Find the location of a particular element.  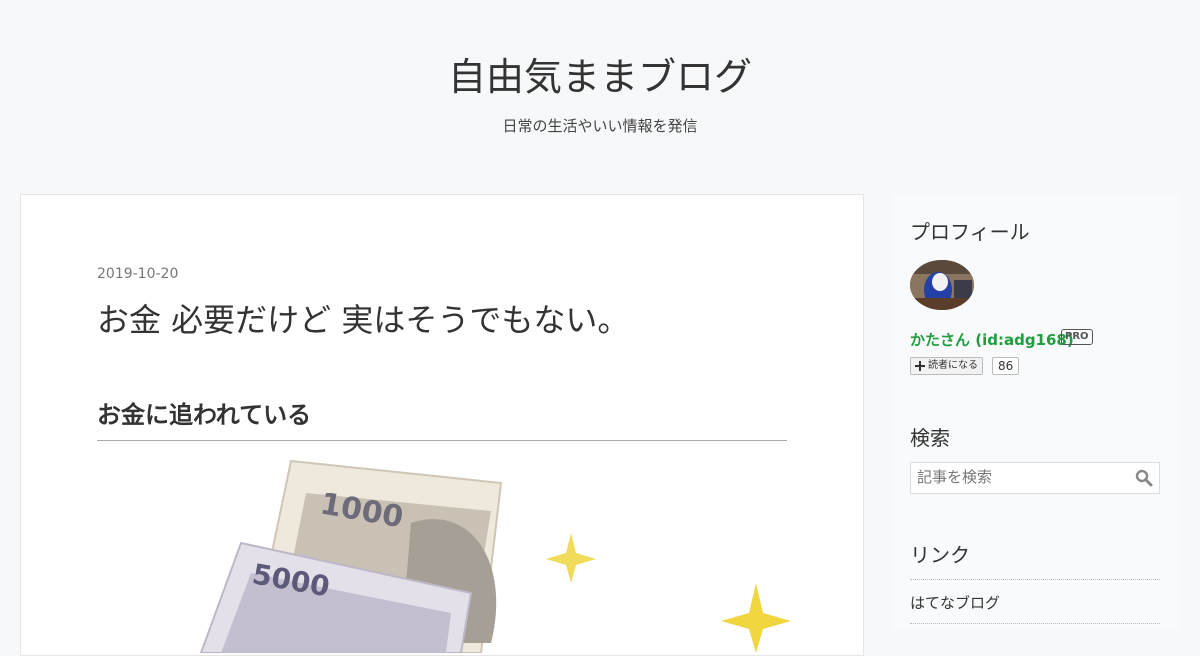

subscriber-count: 86 is located at coordinates (1006, 366).